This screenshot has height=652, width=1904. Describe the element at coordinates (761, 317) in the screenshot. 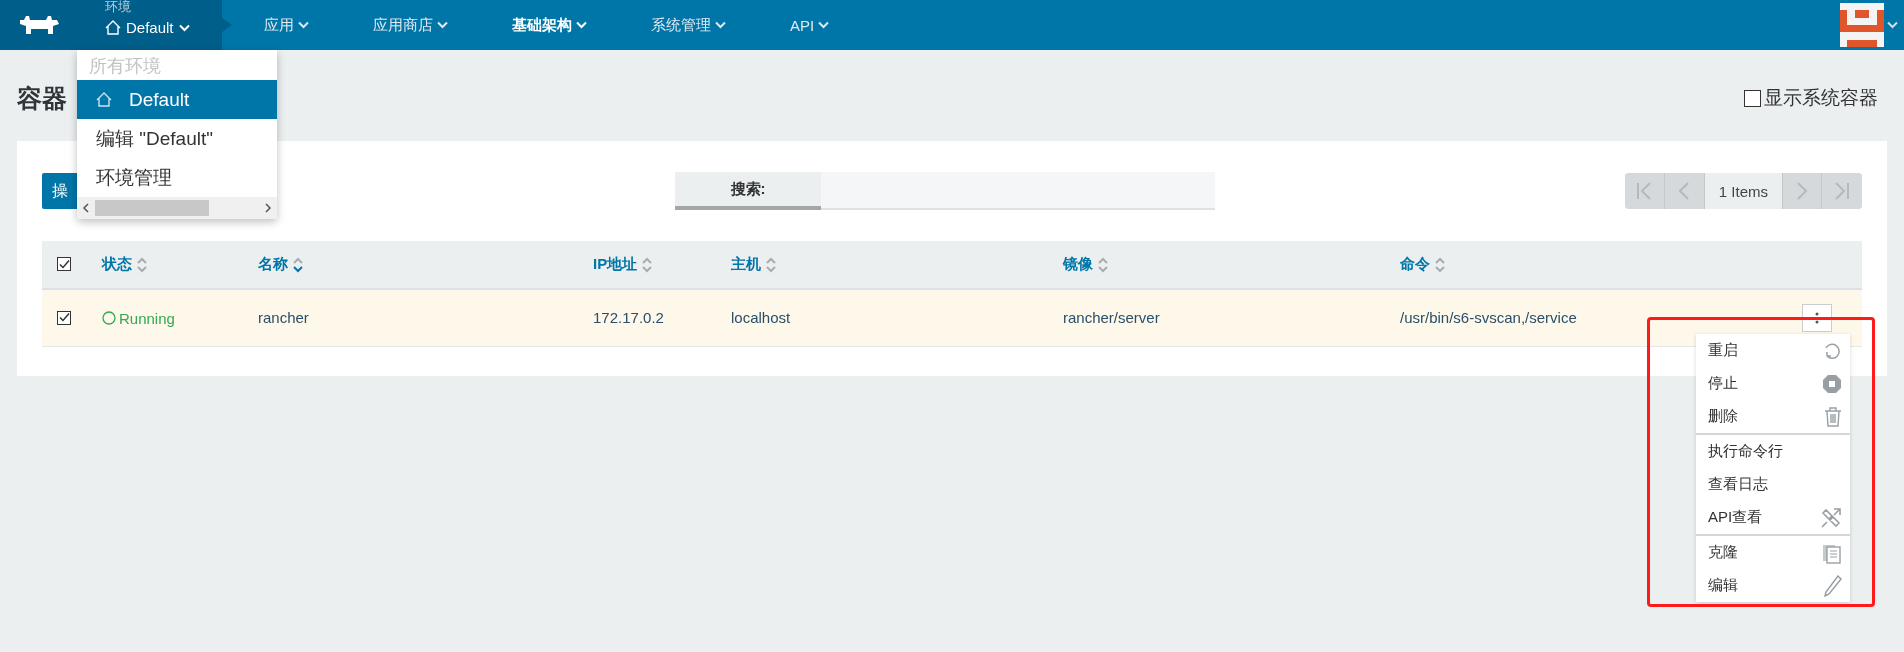

I see `table-cell: localhost` at that location.